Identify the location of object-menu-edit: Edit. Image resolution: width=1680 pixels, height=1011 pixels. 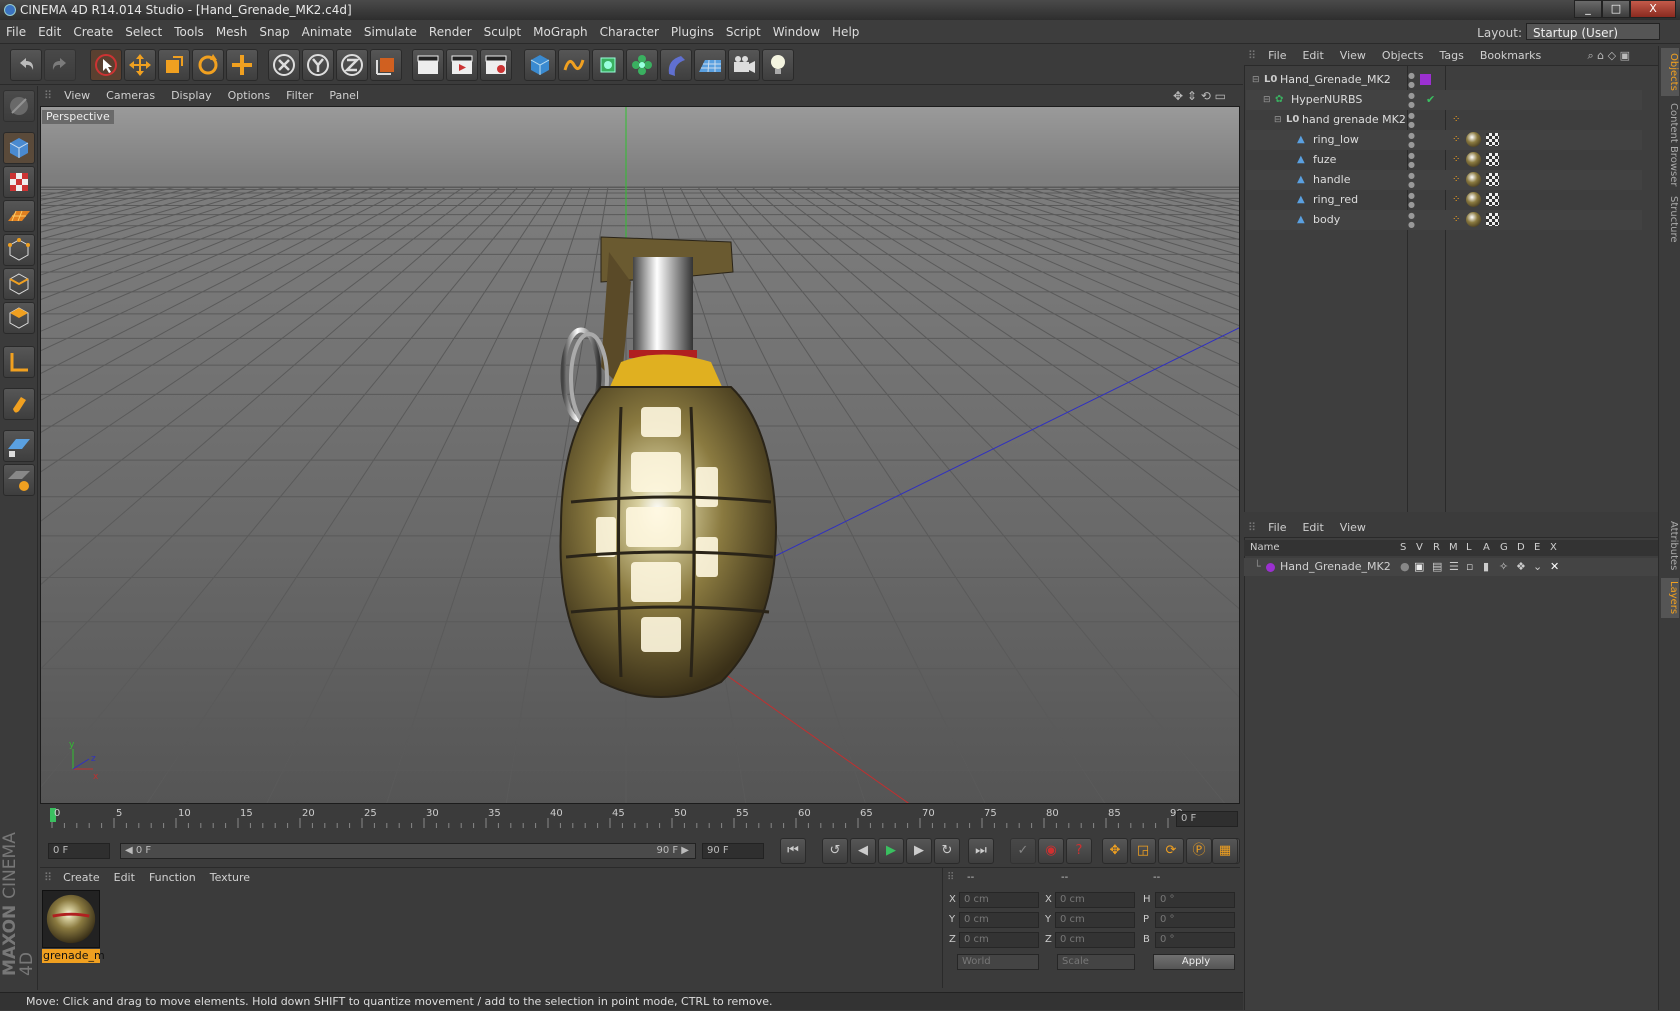
(1312, 56).